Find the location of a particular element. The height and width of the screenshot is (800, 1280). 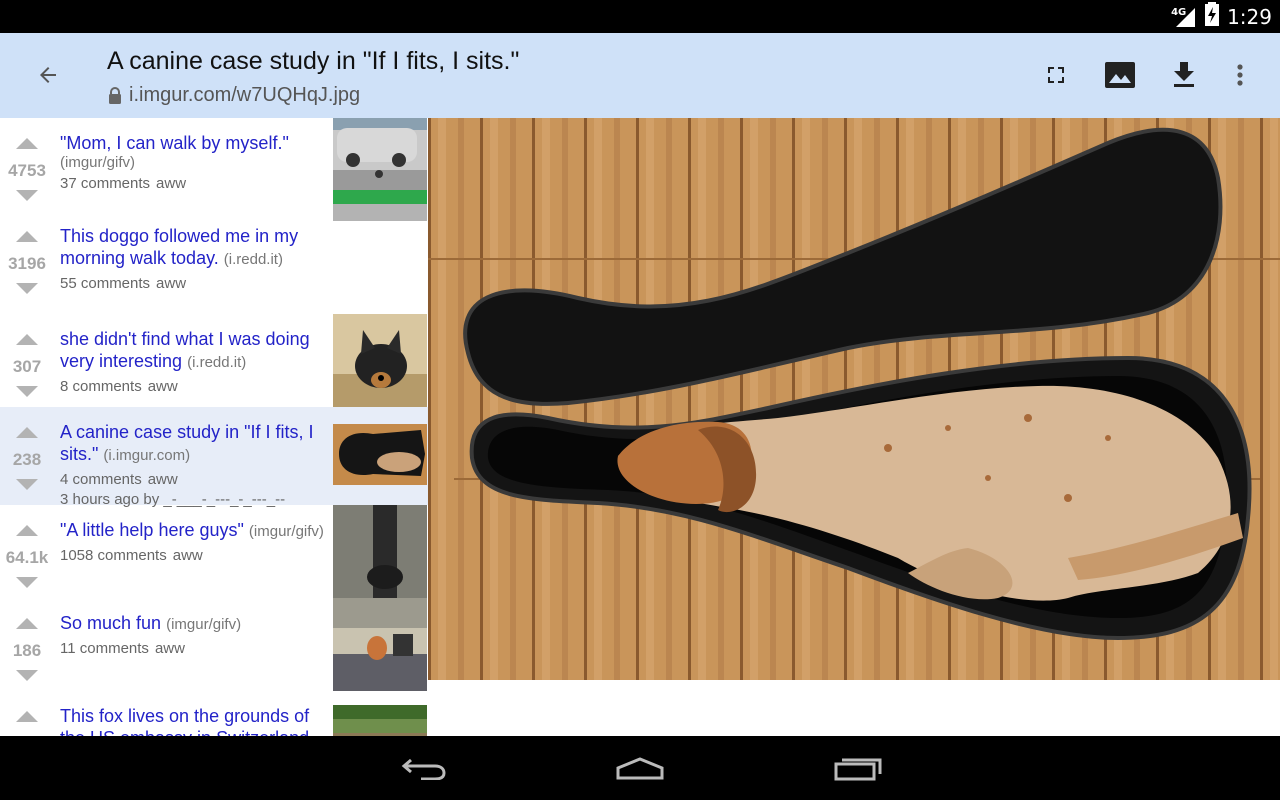

post-title: "A little help here guys" is located at coordinates (152, 530).